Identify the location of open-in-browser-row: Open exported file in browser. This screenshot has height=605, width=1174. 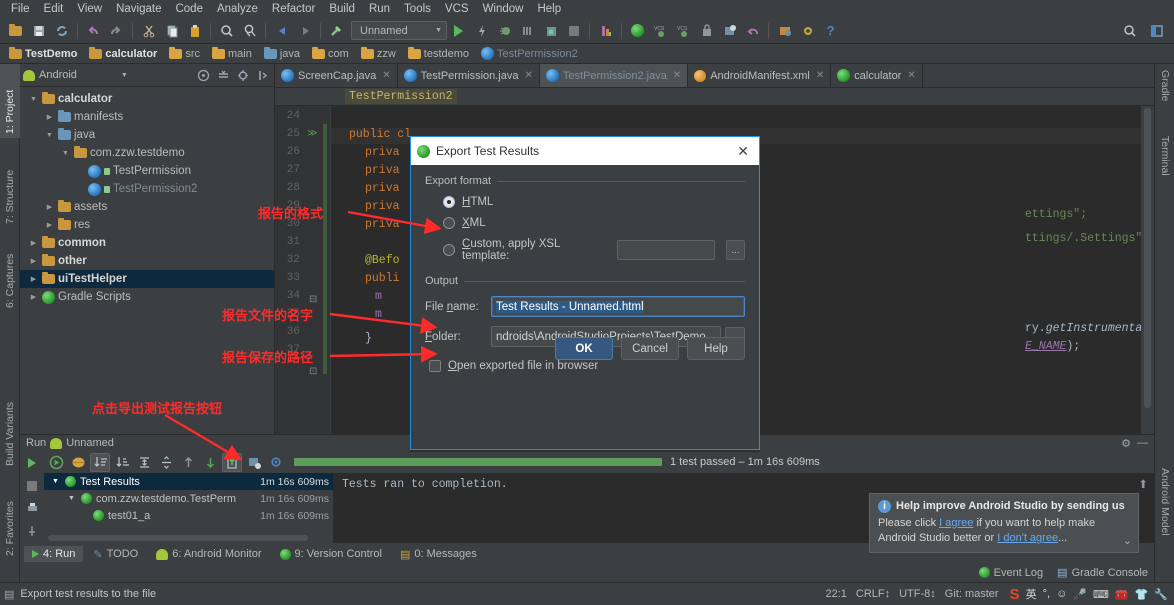
(587, 366).